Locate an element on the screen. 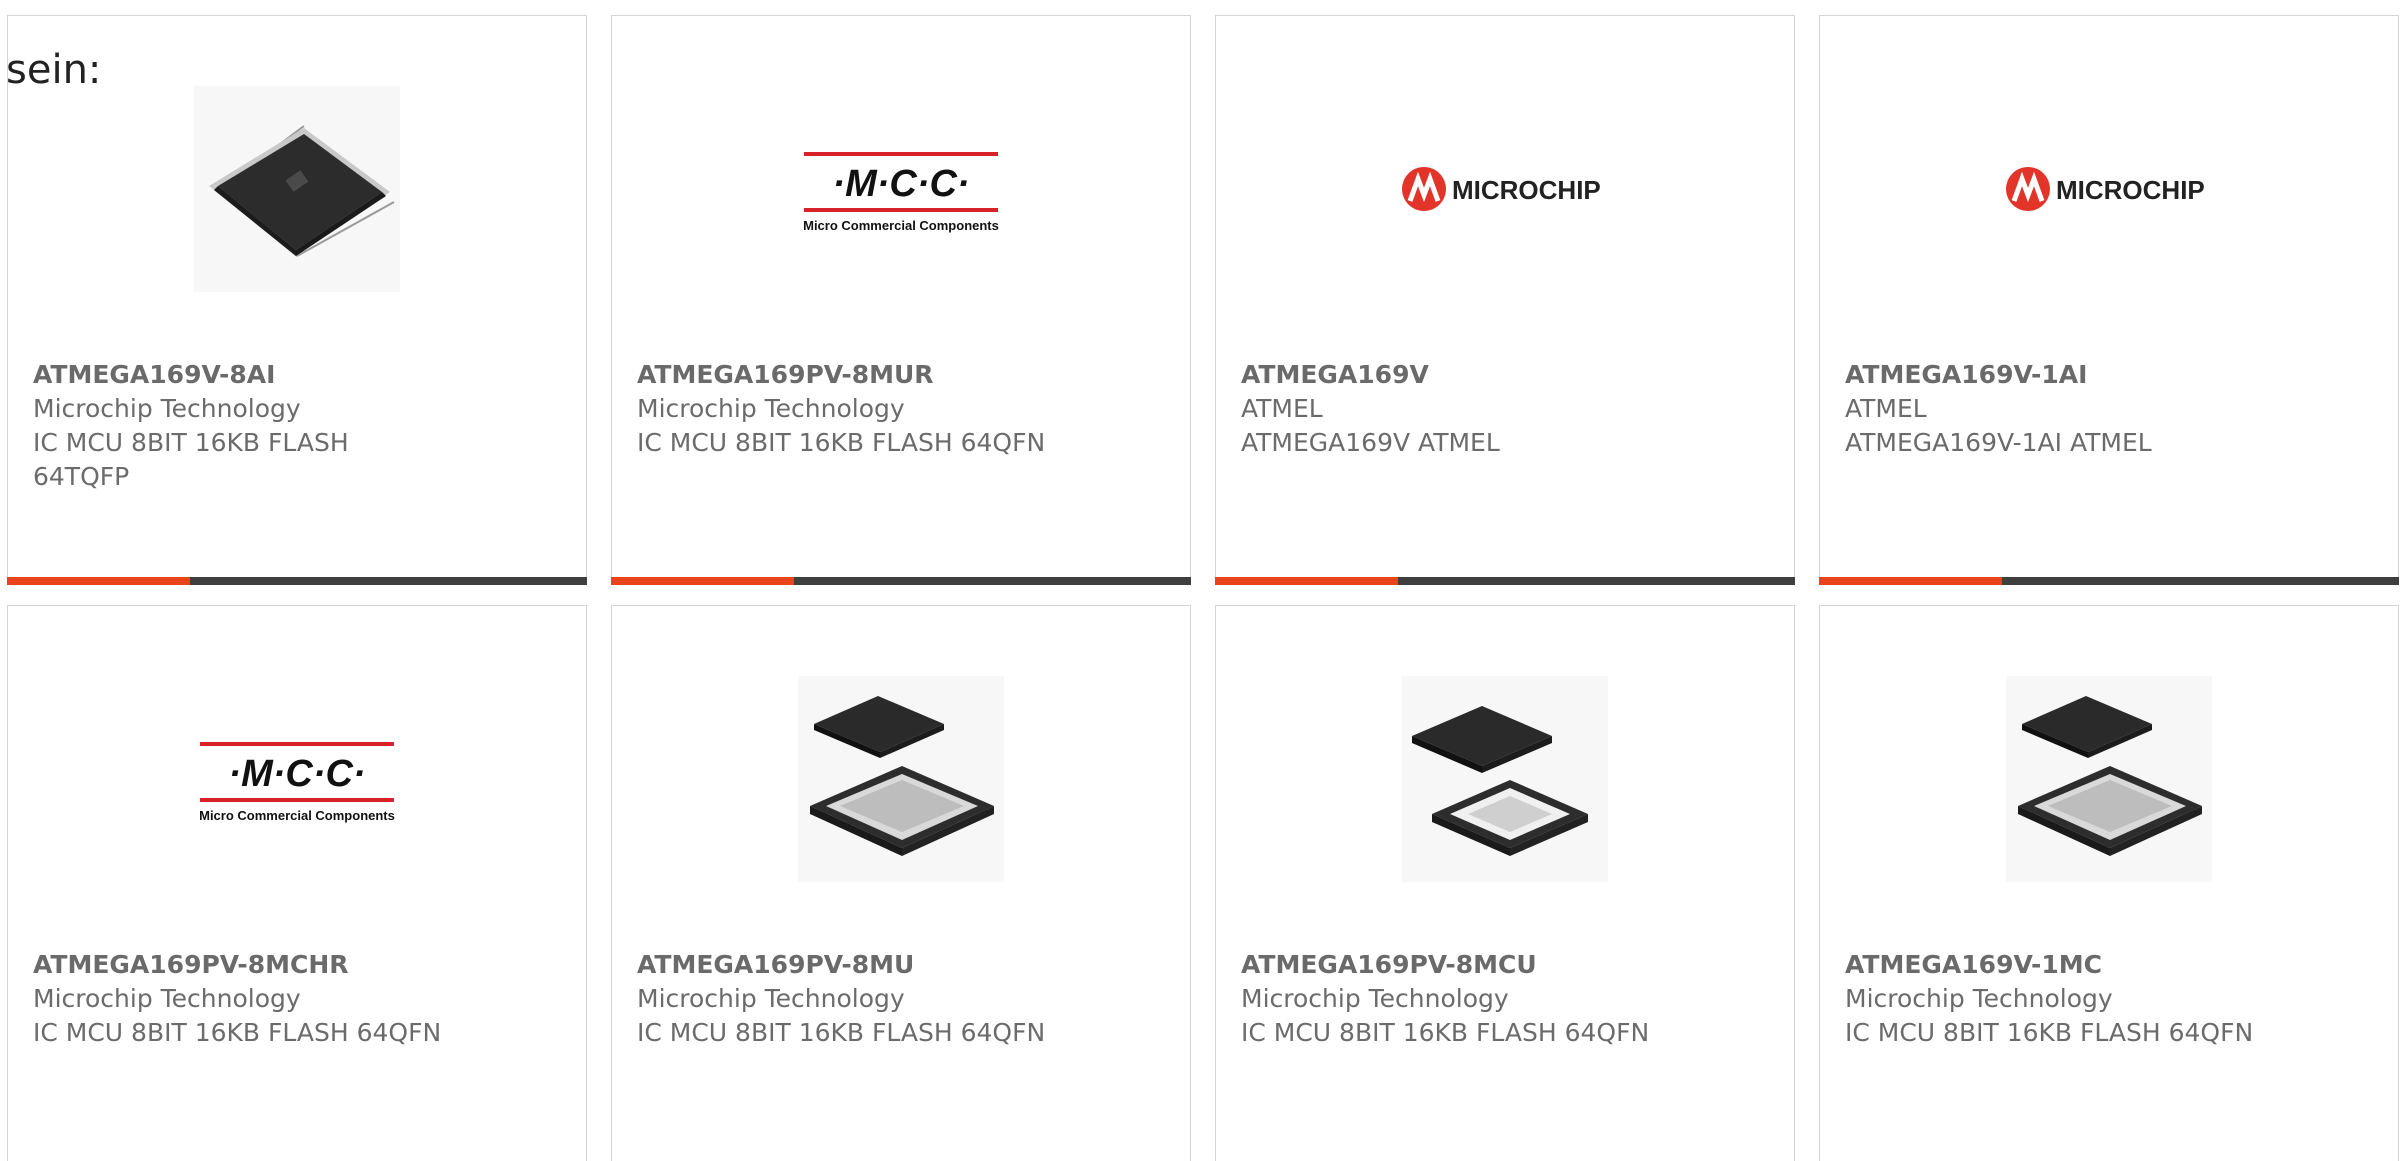  description: ATMEGA169V-1AI ATMEL is located at coordinates (1998, 442).